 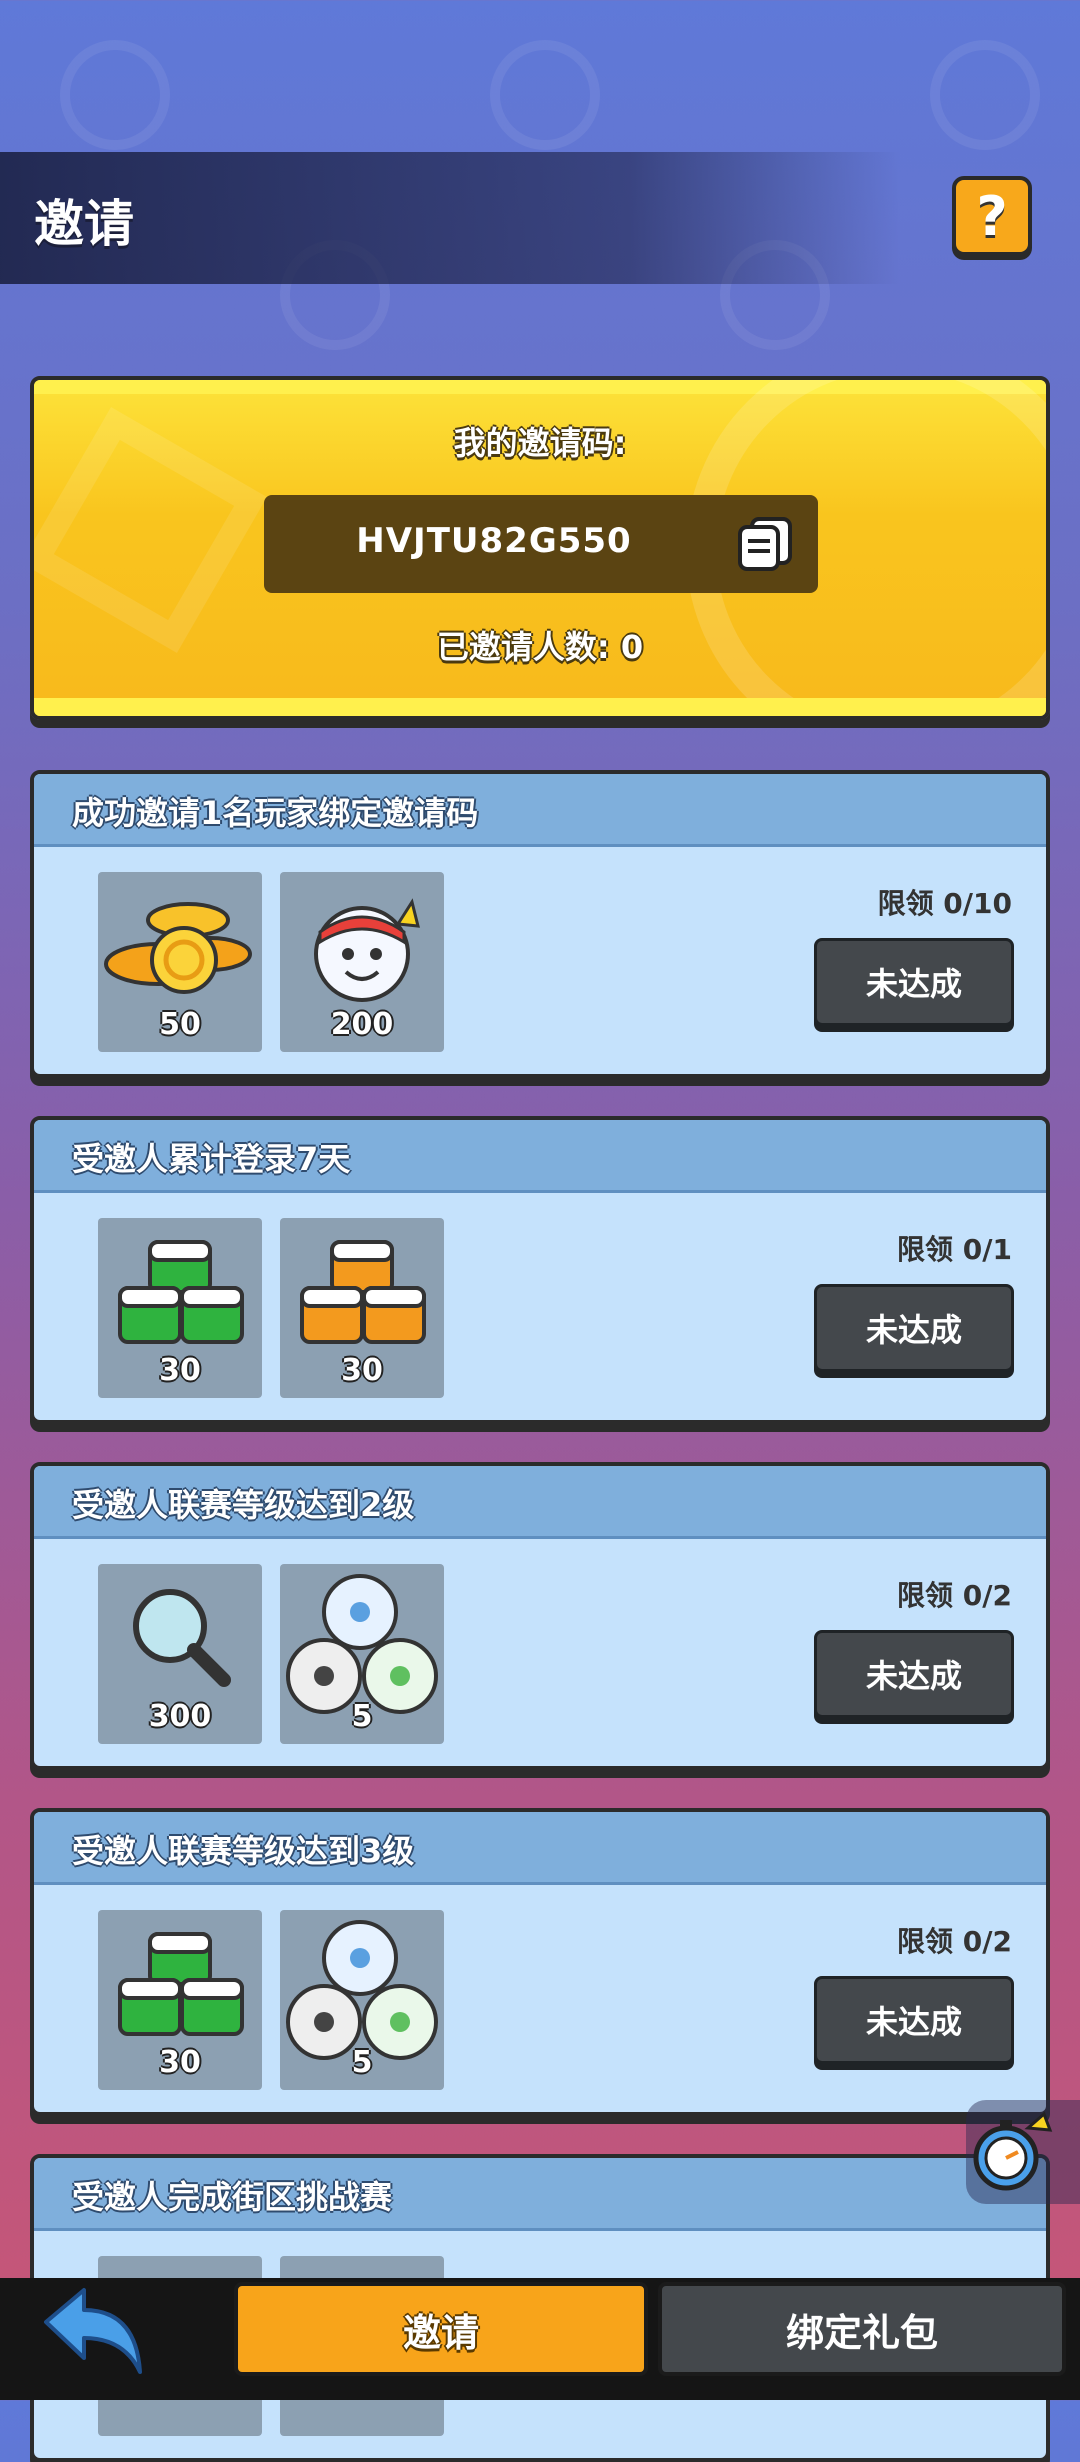 What do you see at coordinates (363, 1292) in the screenshot?
I see `orange-energy-boxes-icon` at bounding box center [363, 1292].